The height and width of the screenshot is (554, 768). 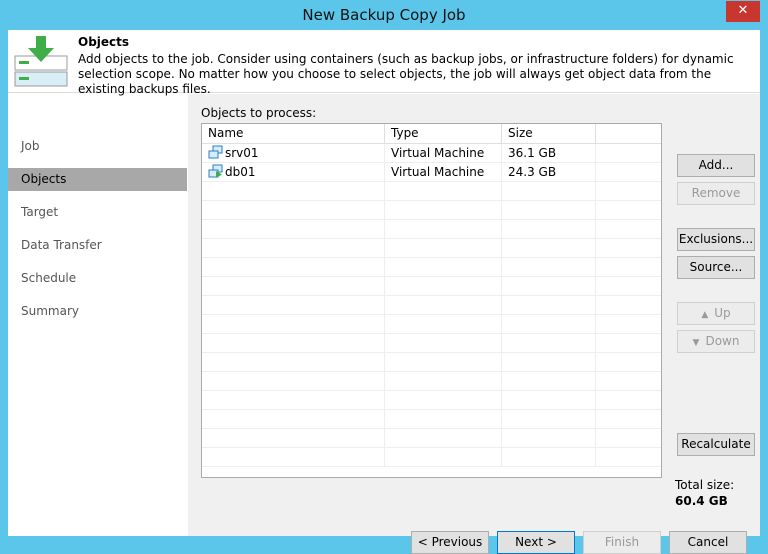 I want to click on down-button: ▼ Down, so click(x=716, y=341).